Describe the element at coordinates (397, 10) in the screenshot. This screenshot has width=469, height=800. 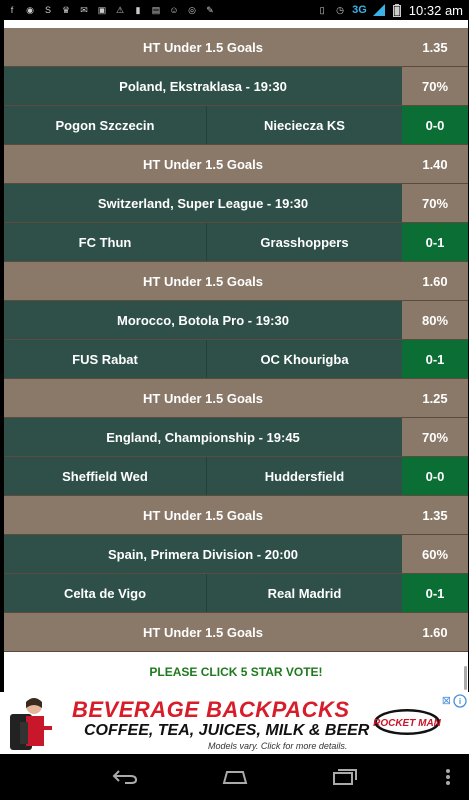
I see `battery-icon` at that location.